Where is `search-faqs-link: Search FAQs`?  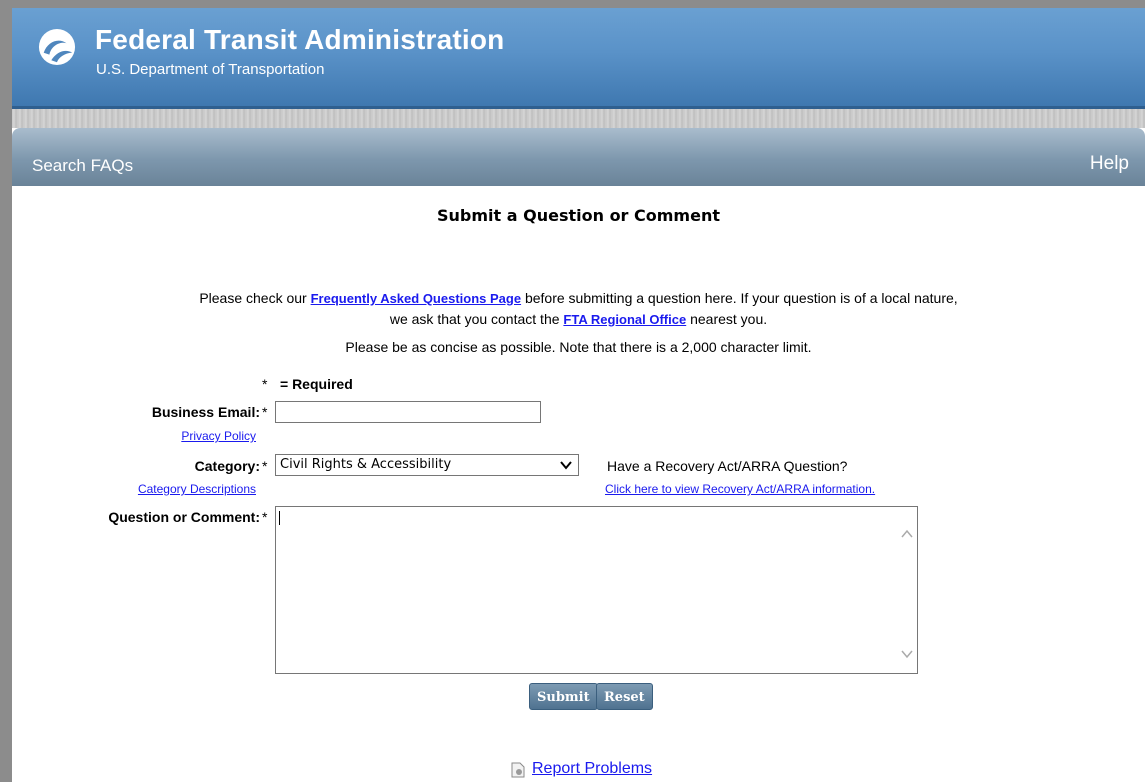 search-faqs-link: Search FAQs is located at coordinates (82, 166).